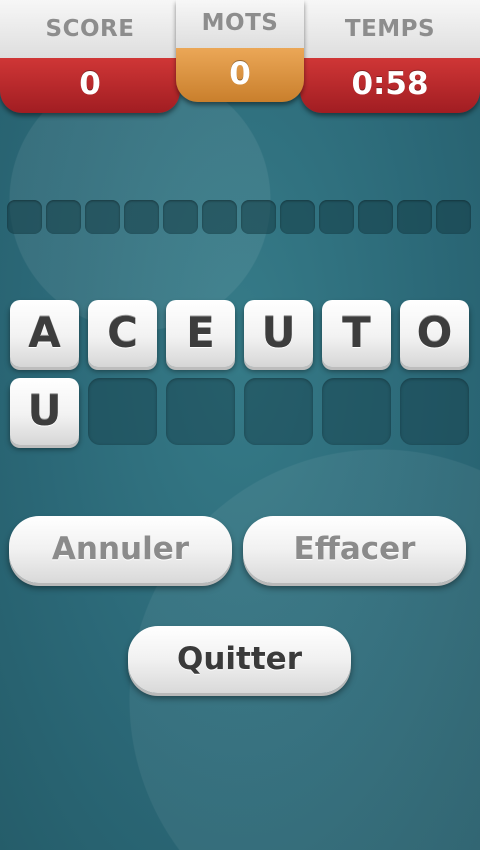  Describe the element at coordinates (434, 333) in the screenshot. I see `letter-tile: O` at that location.